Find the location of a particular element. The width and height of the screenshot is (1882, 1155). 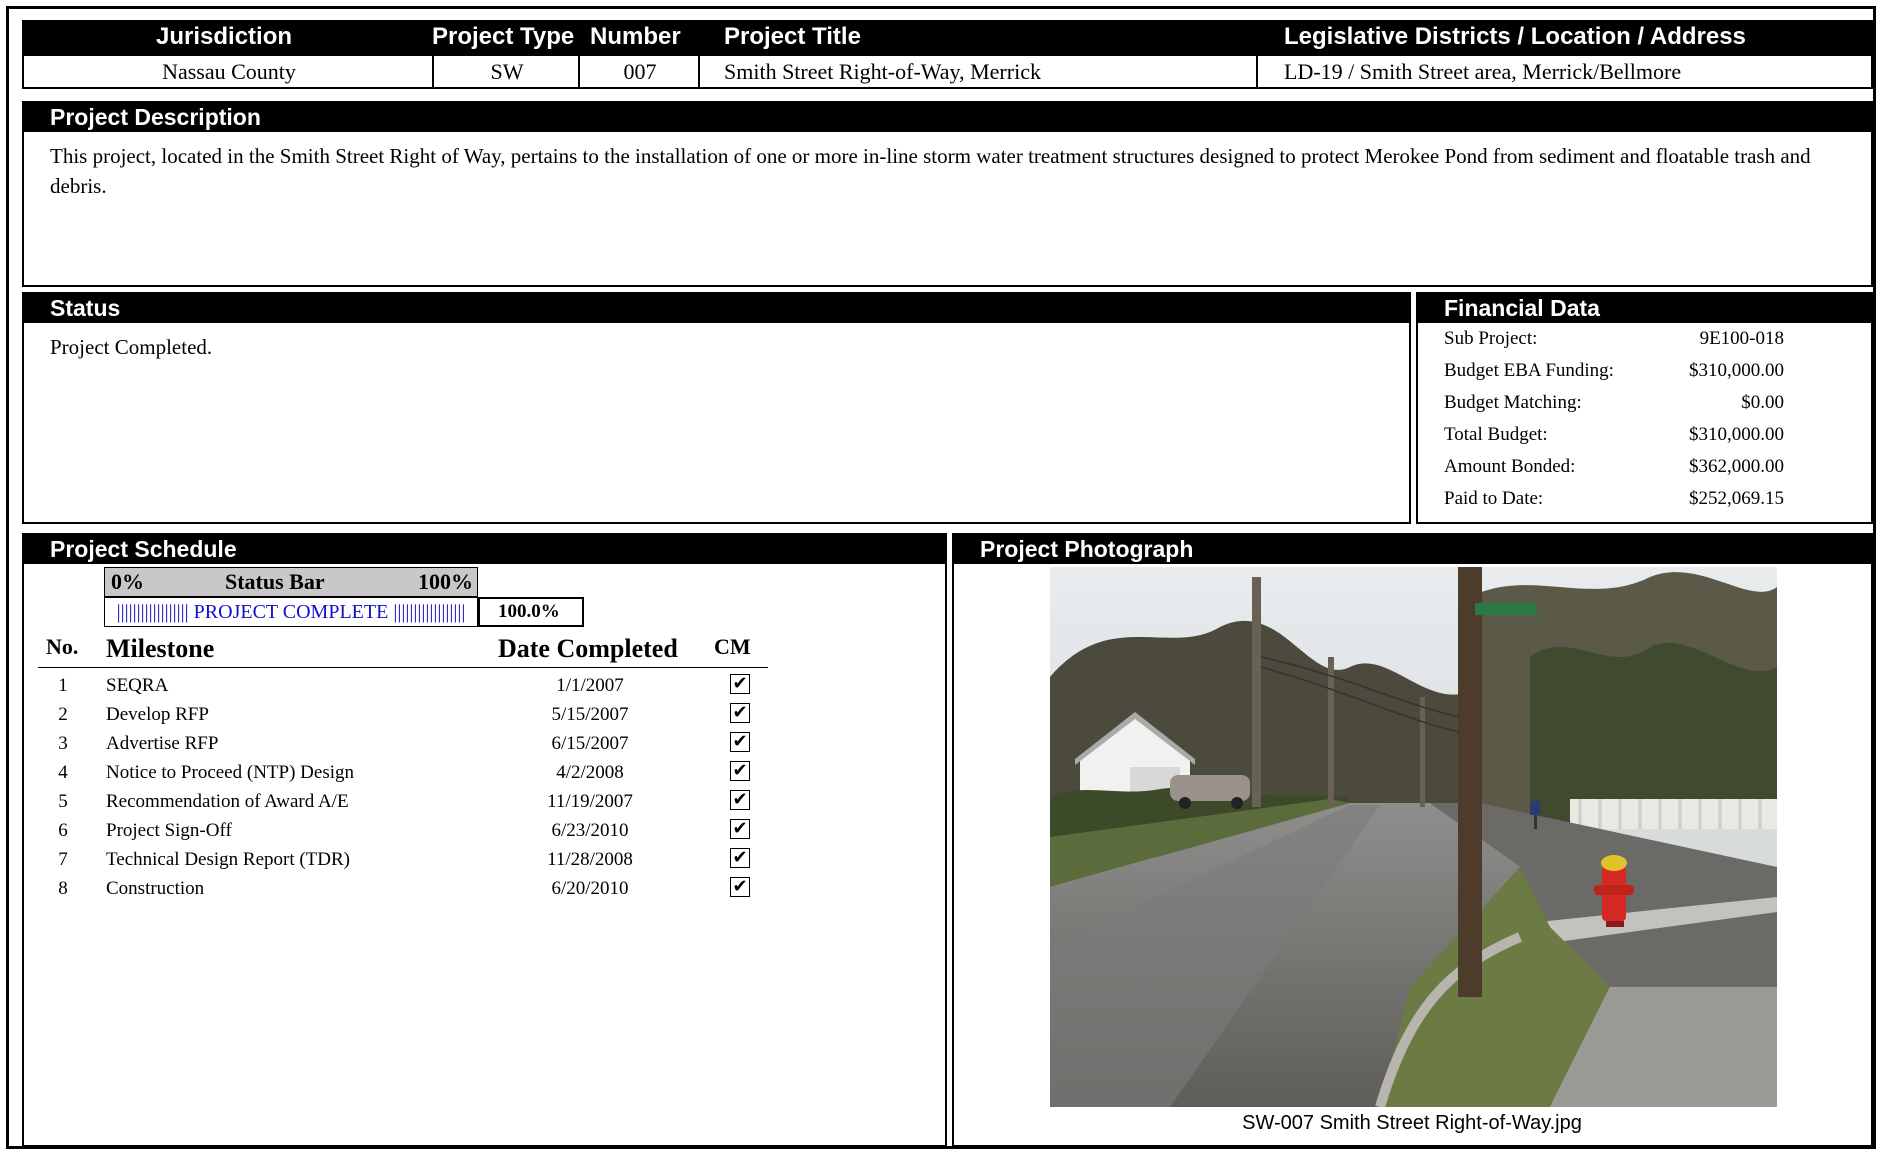

milestone-date: 5/15/2007 is located at coordinates (590, 714).